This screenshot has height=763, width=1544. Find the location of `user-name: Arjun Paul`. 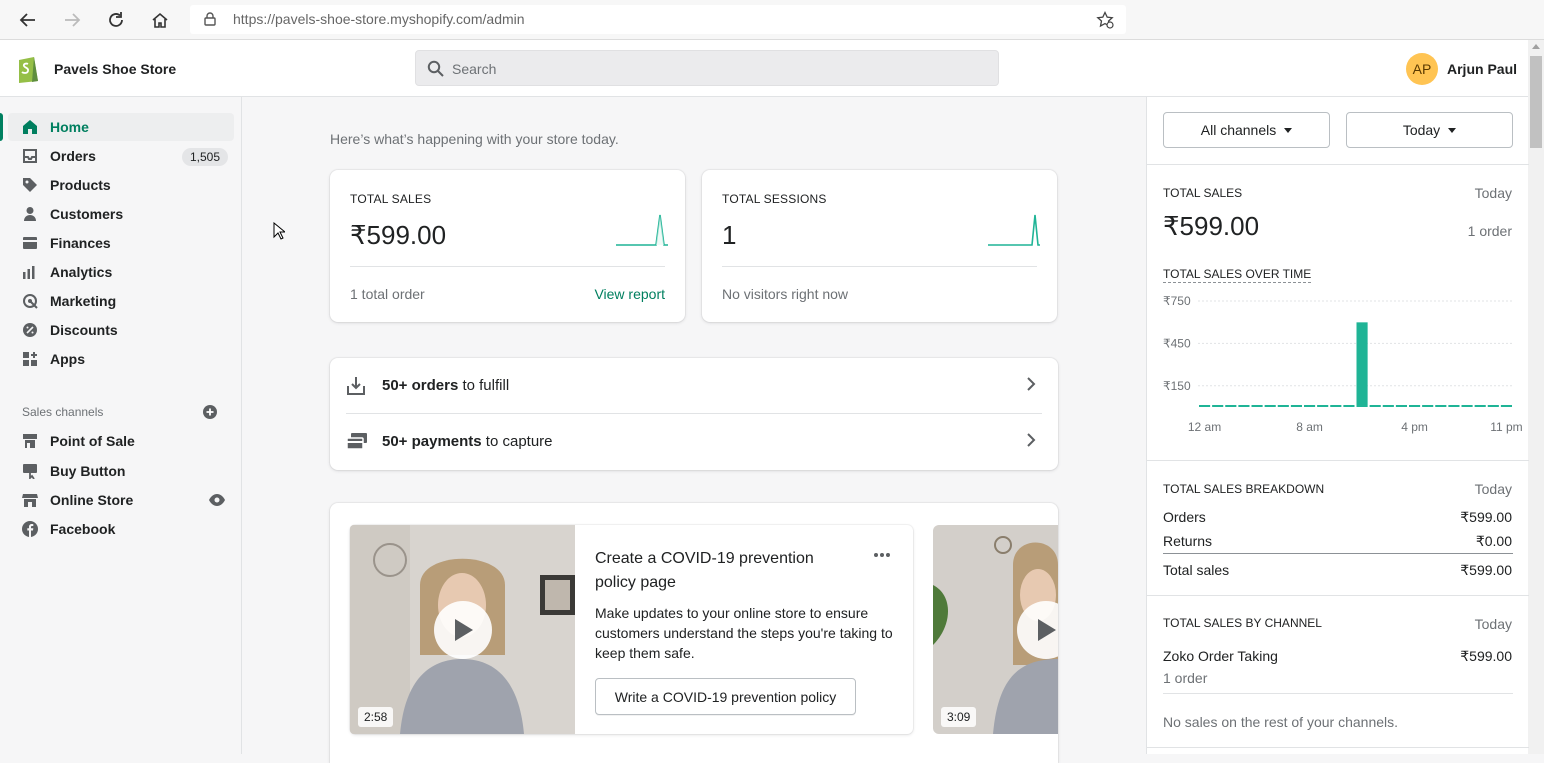

user-name: Arjun Paul is located at coordinates (1482, 69).